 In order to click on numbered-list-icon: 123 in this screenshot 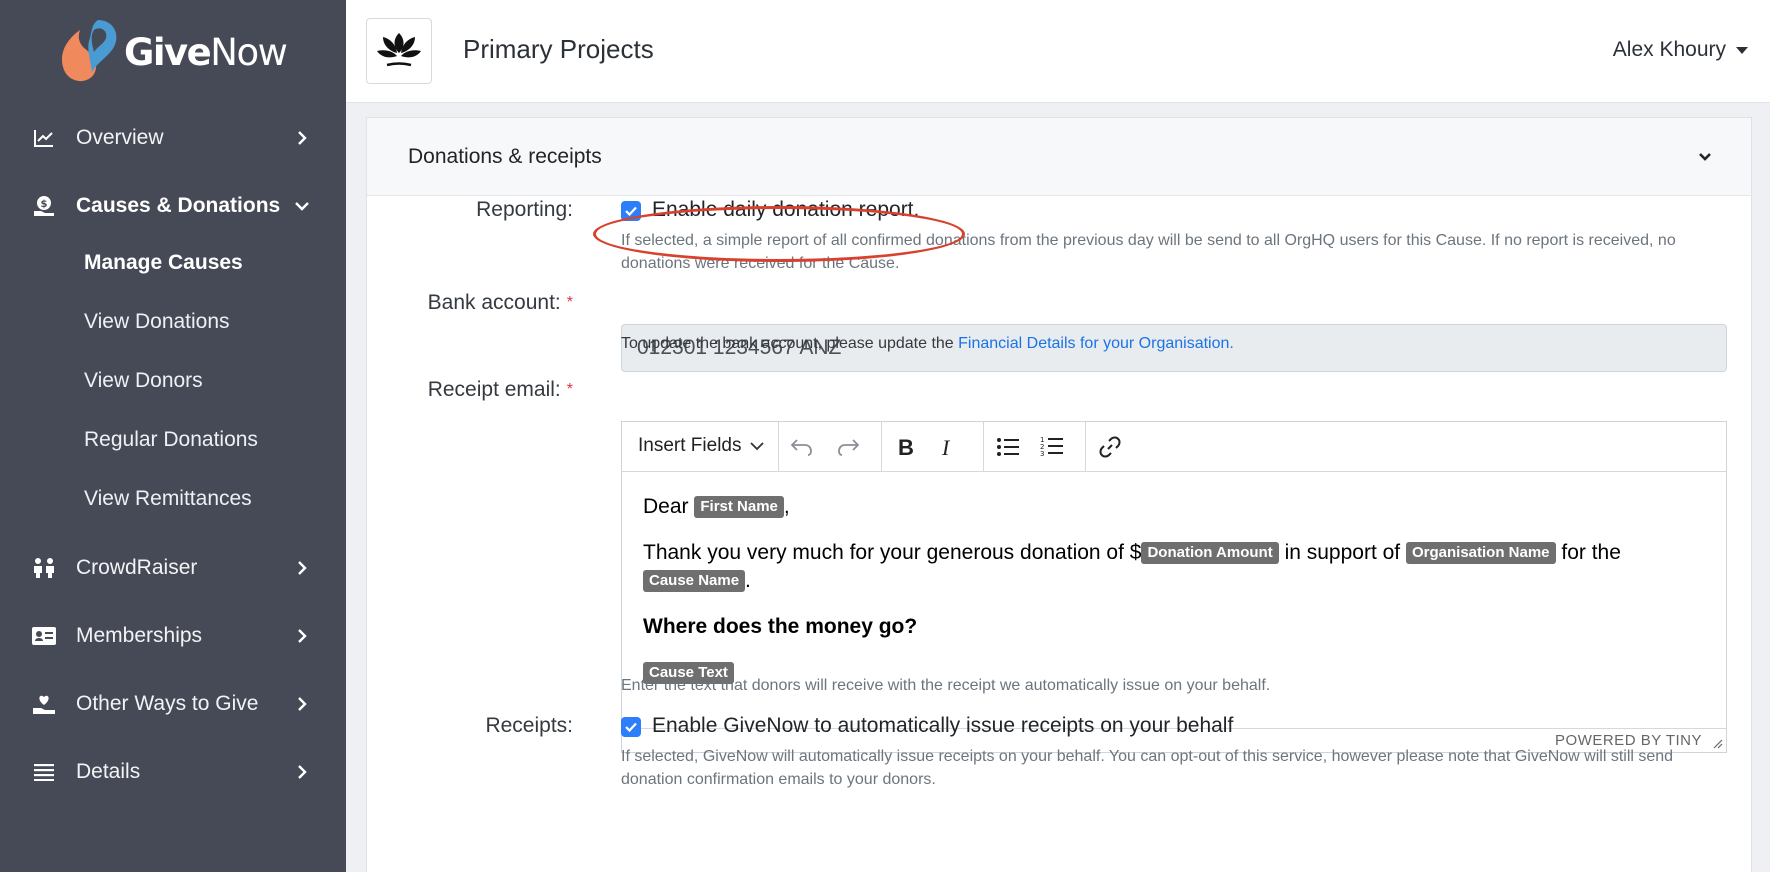, I will do `click(1051, 447)`.